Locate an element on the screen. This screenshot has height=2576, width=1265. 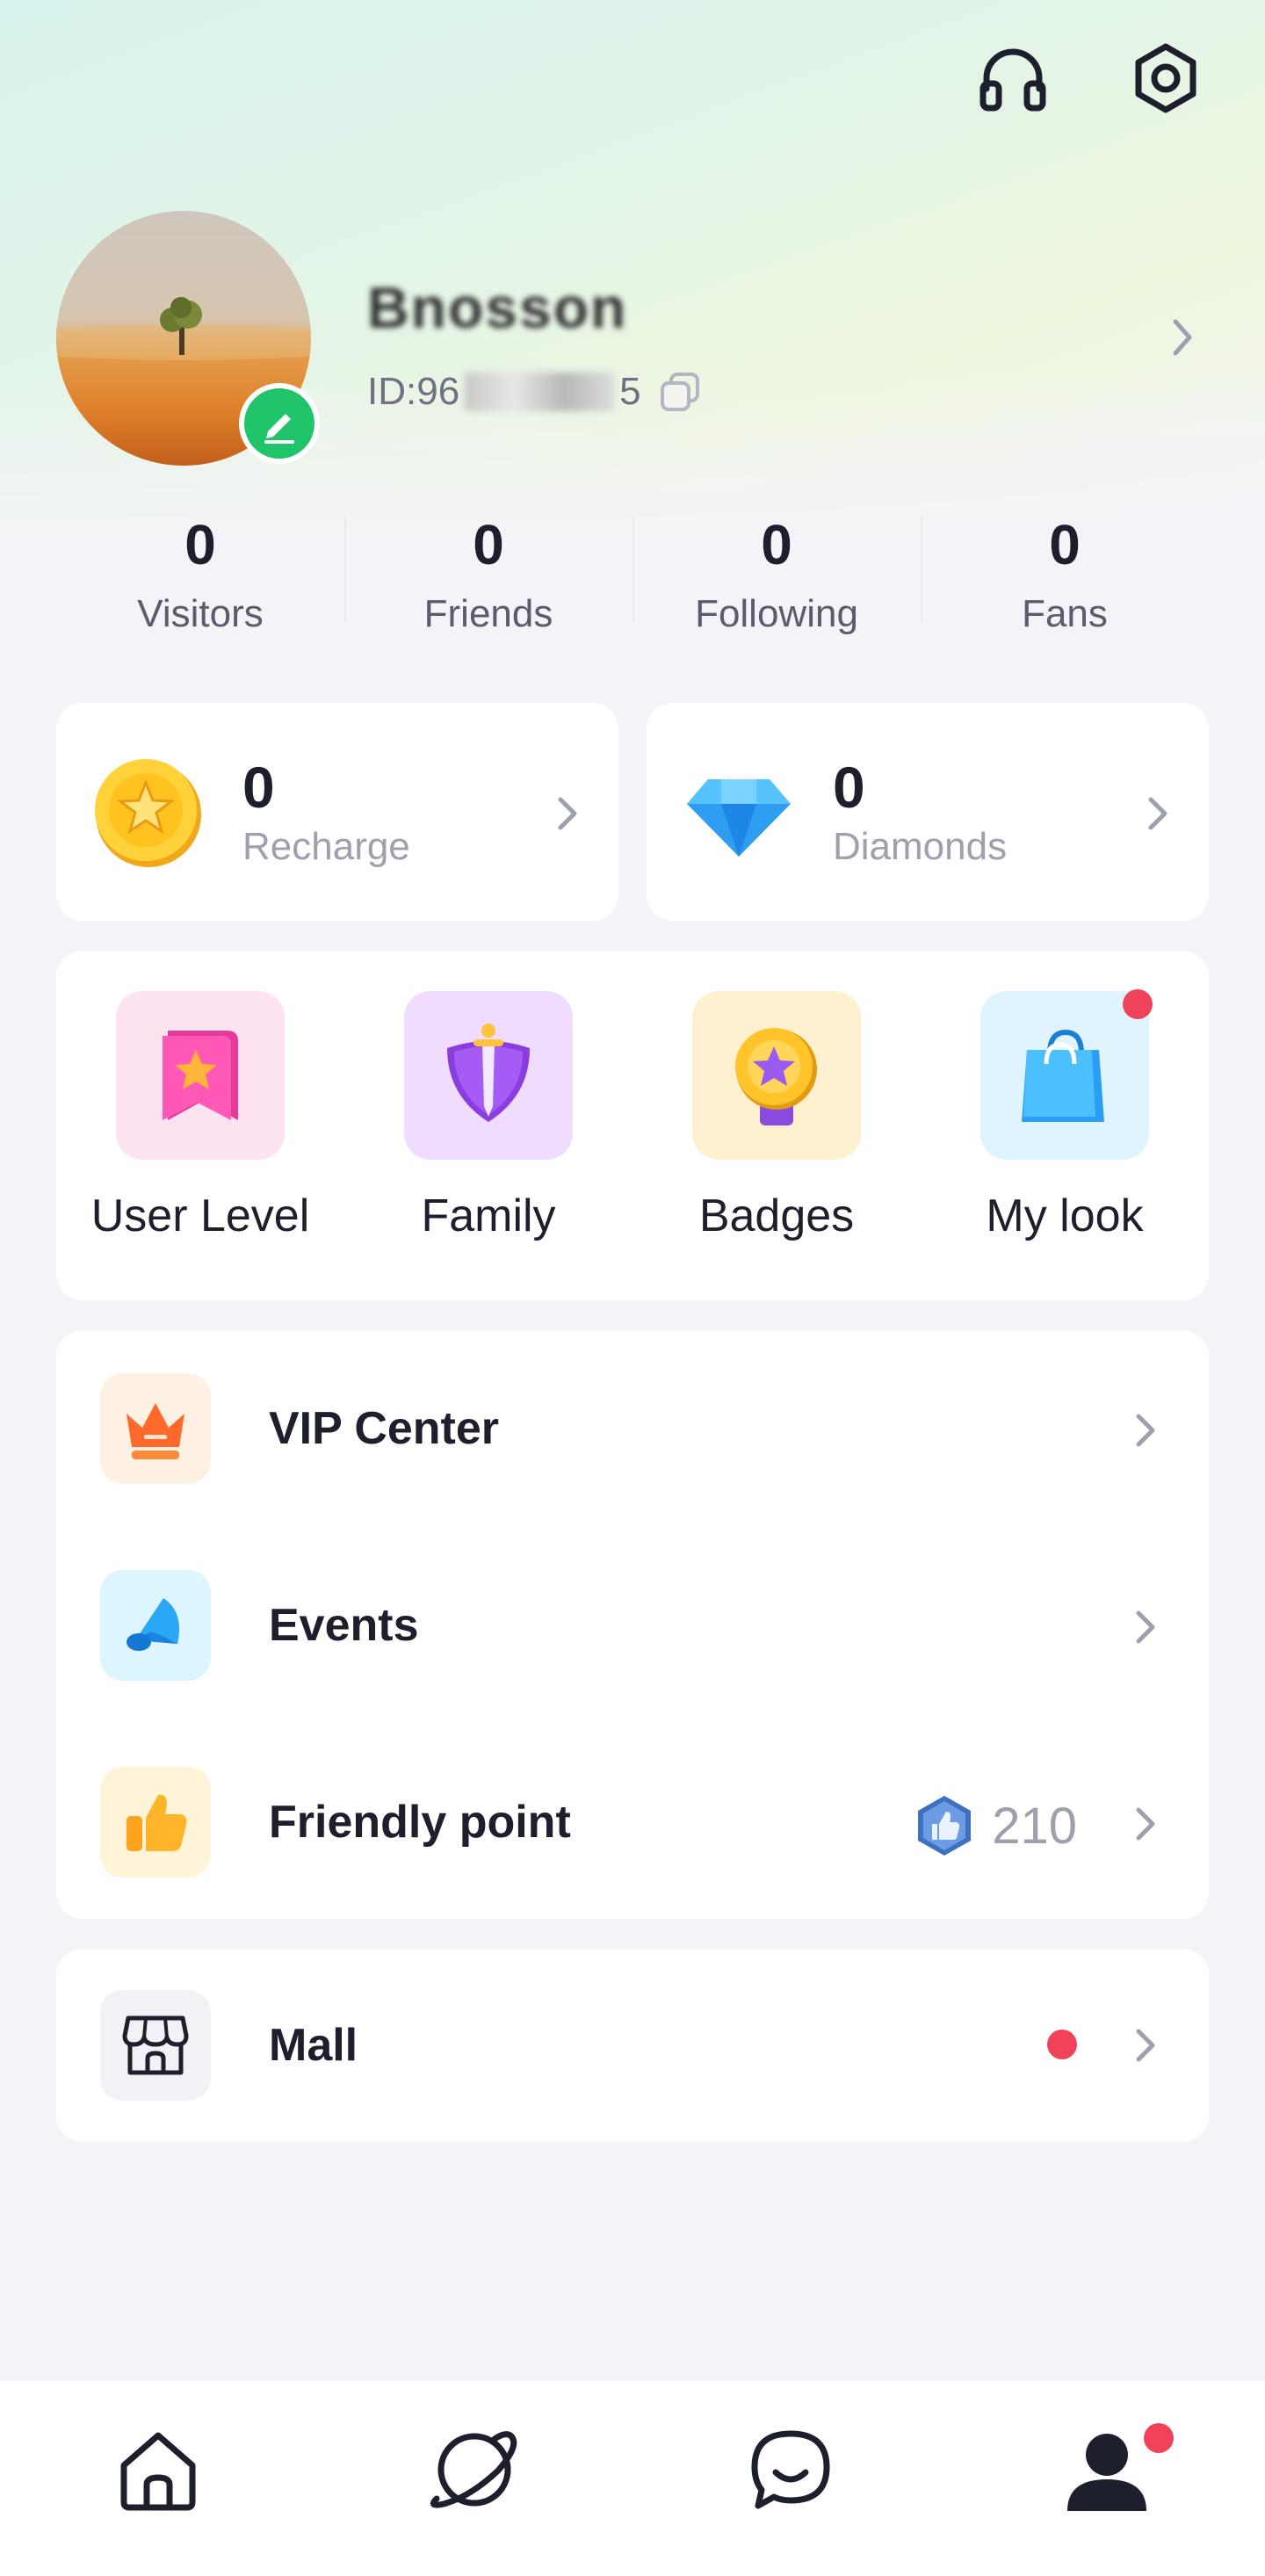
recharge-label: Recharge is located at coordinates (326, 846).